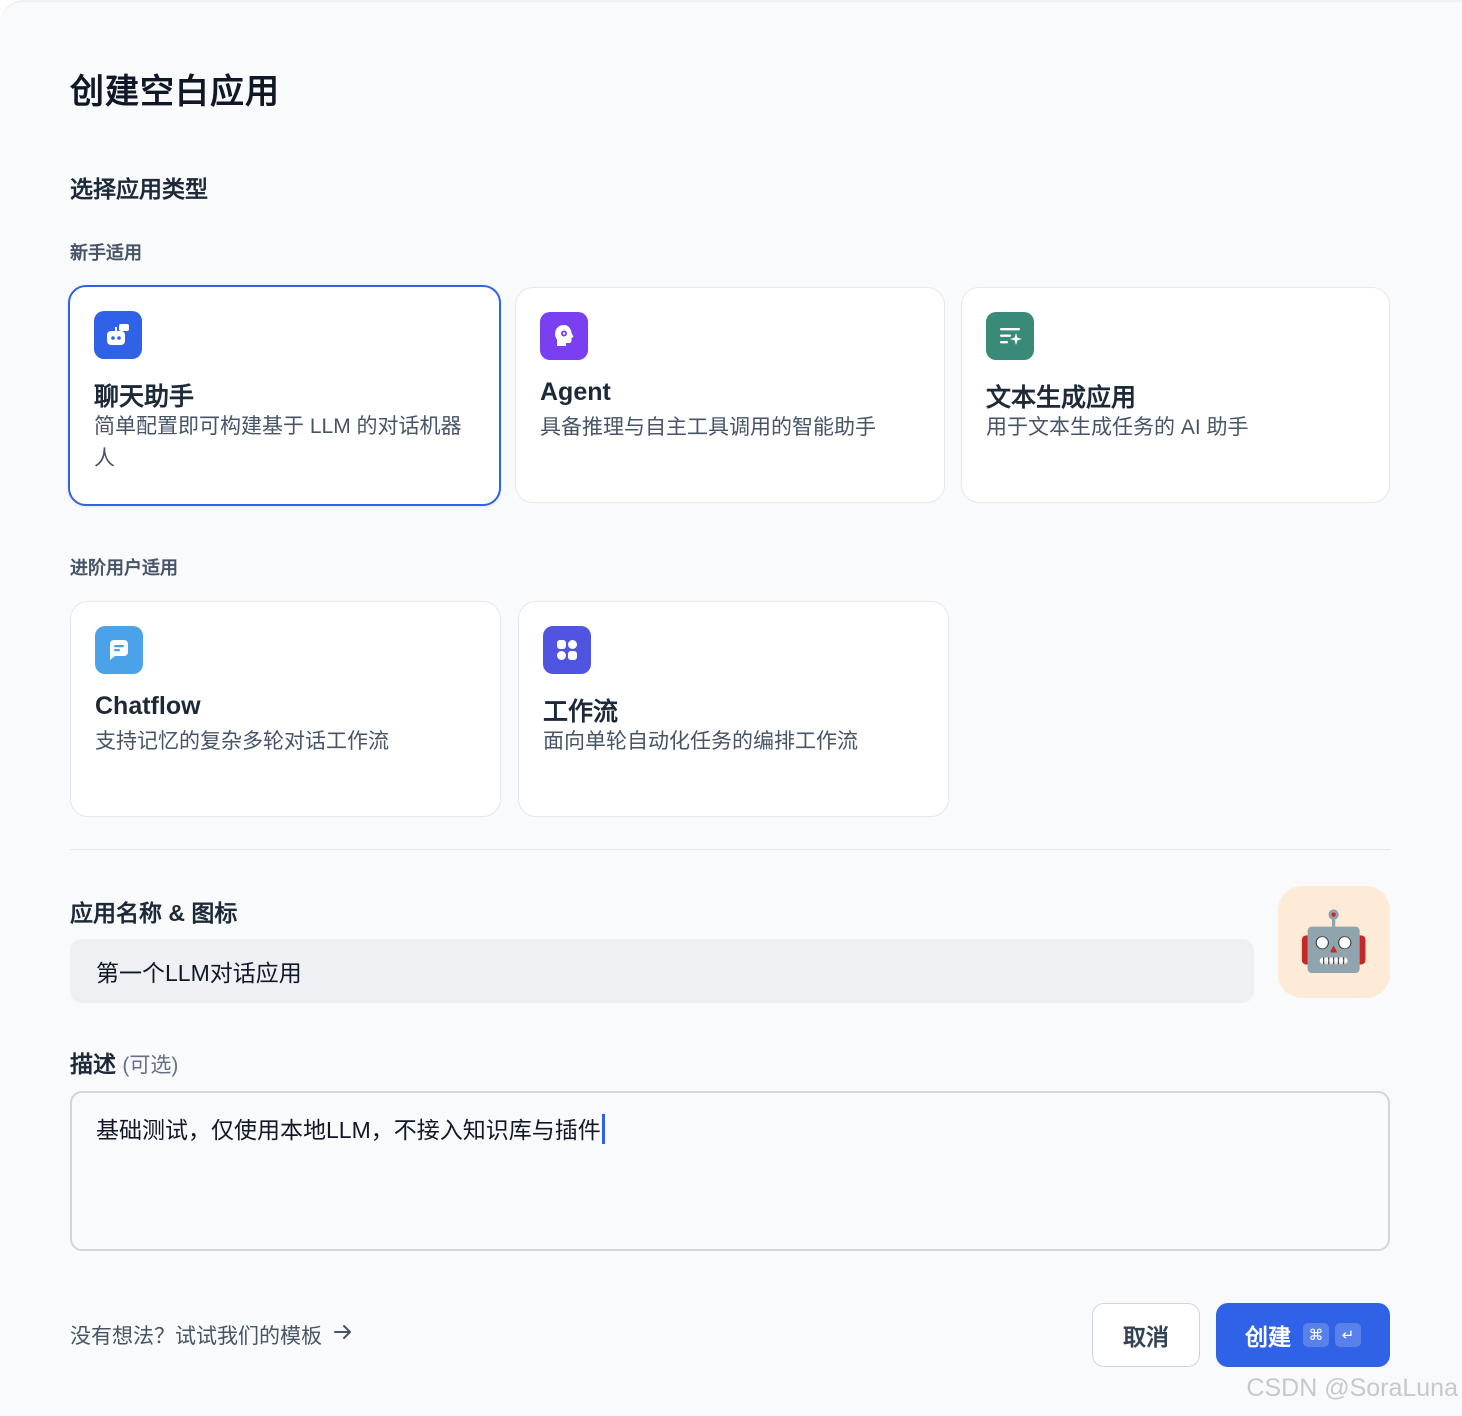 This screenshot has height=1416, width=1462. I want to click on app-type-card-workflow: 工作流 面向单轮自动化任务的编排工作流, so click(733, 709).